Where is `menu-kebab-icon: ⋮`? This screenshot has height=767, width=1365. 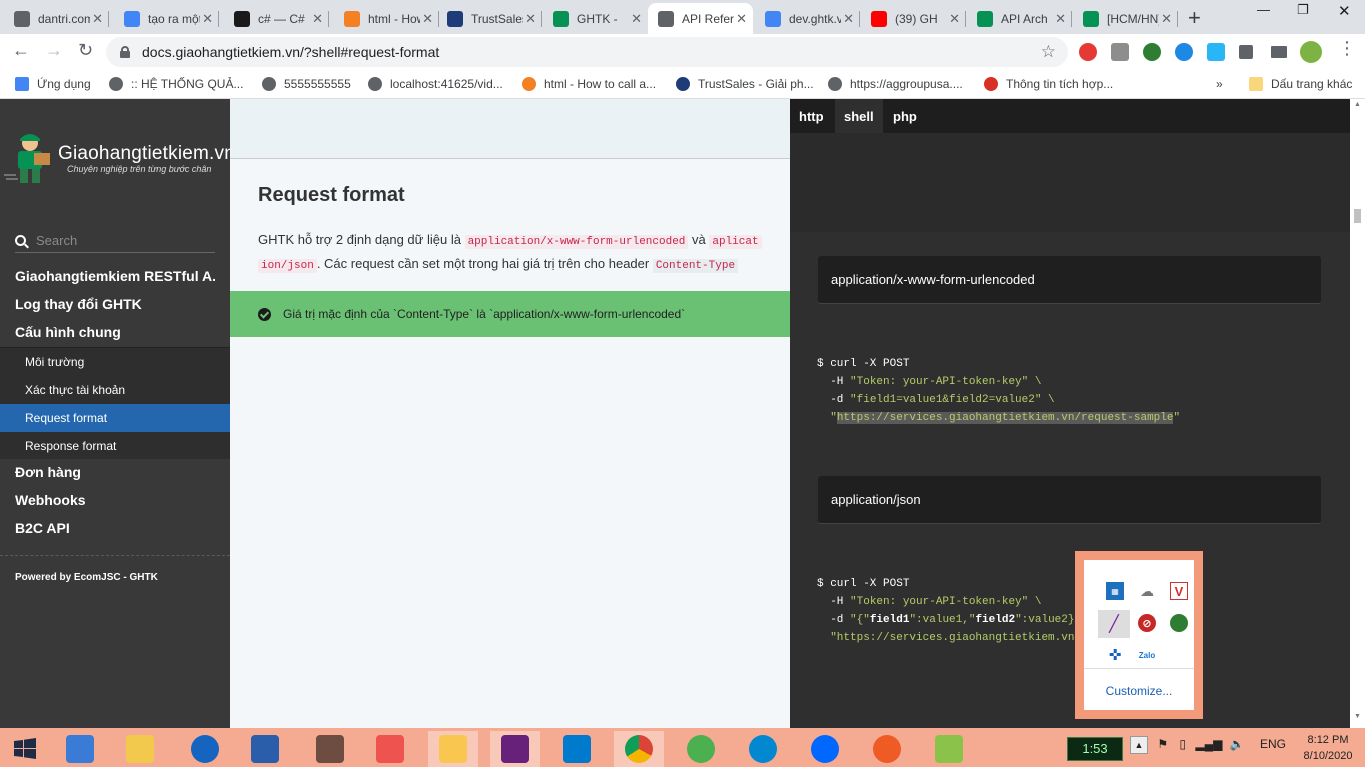 menu-kebab-icon: ⋮ is located at coordinates (1347, 48).